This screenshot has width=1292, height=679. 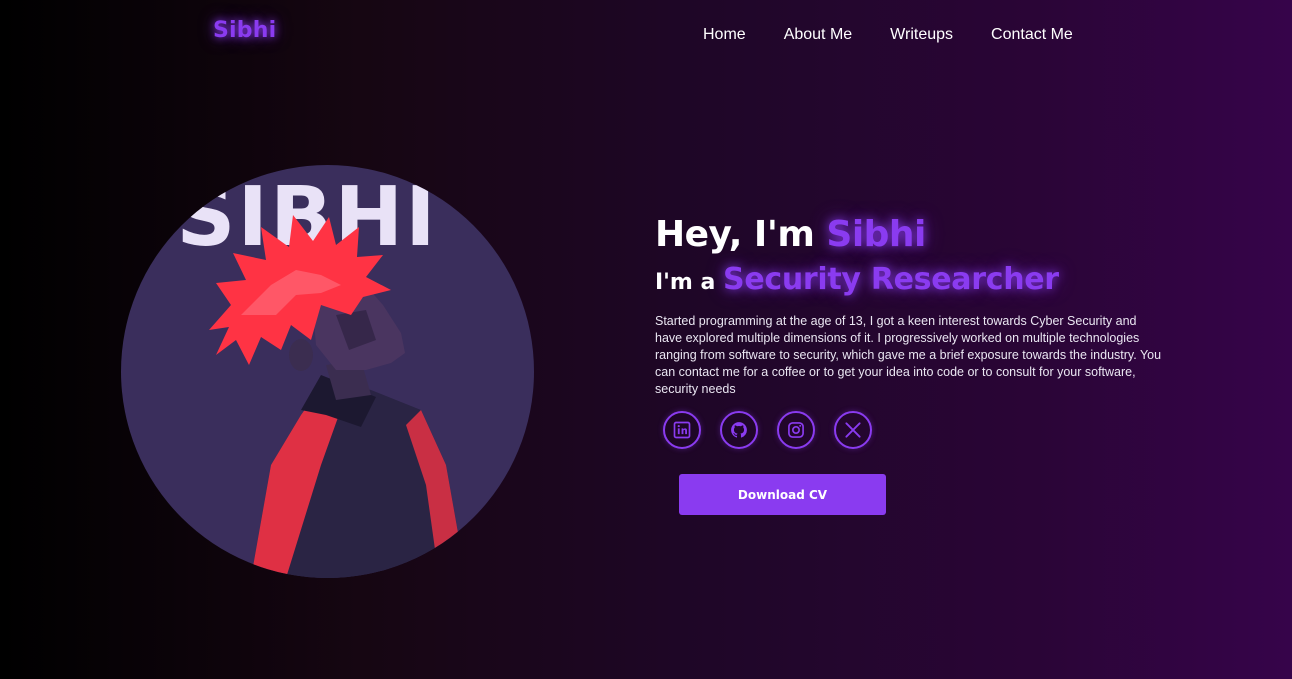 I want to click on linkedin-link, so click(x=682, y=430).